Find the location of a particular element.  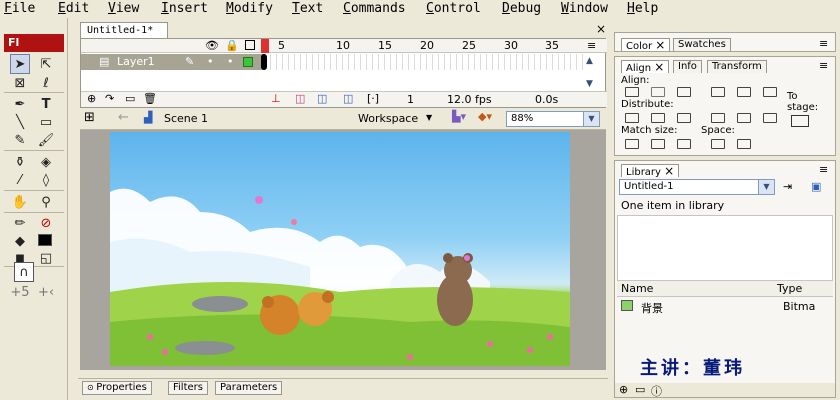

edit-multiple-frames-icon: ◫ is located at coordinates (348, 98).